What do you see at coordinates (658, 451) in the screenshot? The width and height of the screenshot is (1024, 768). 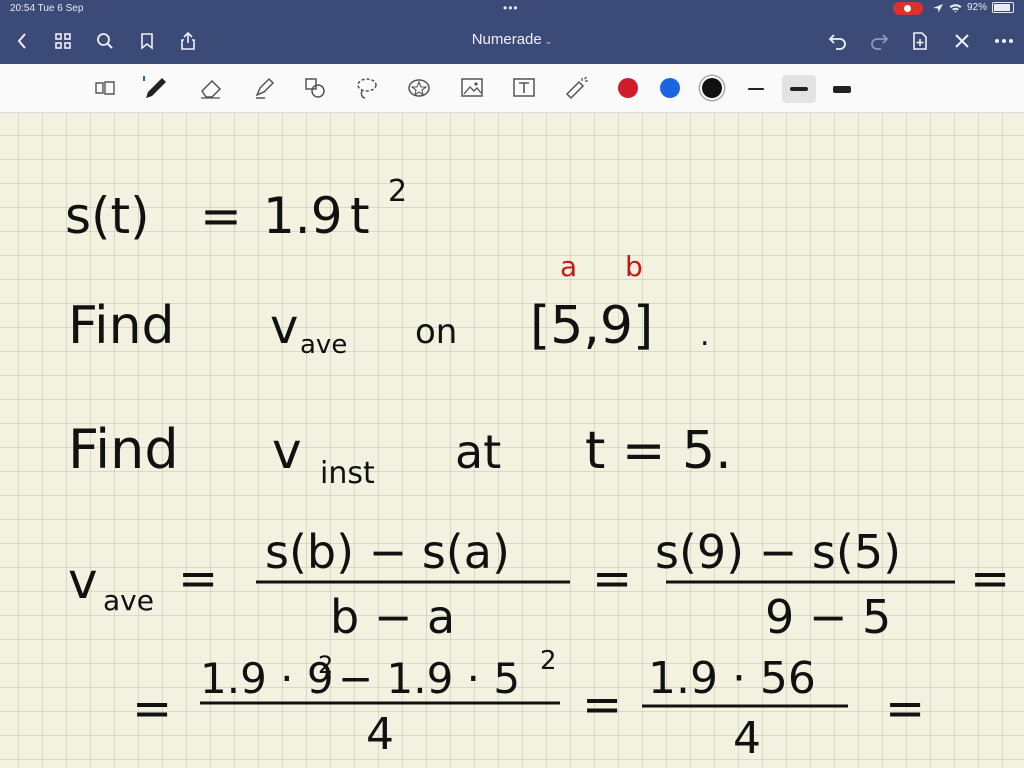 I see `line3-condition: t = 5.` at bounding box center [658, 451].